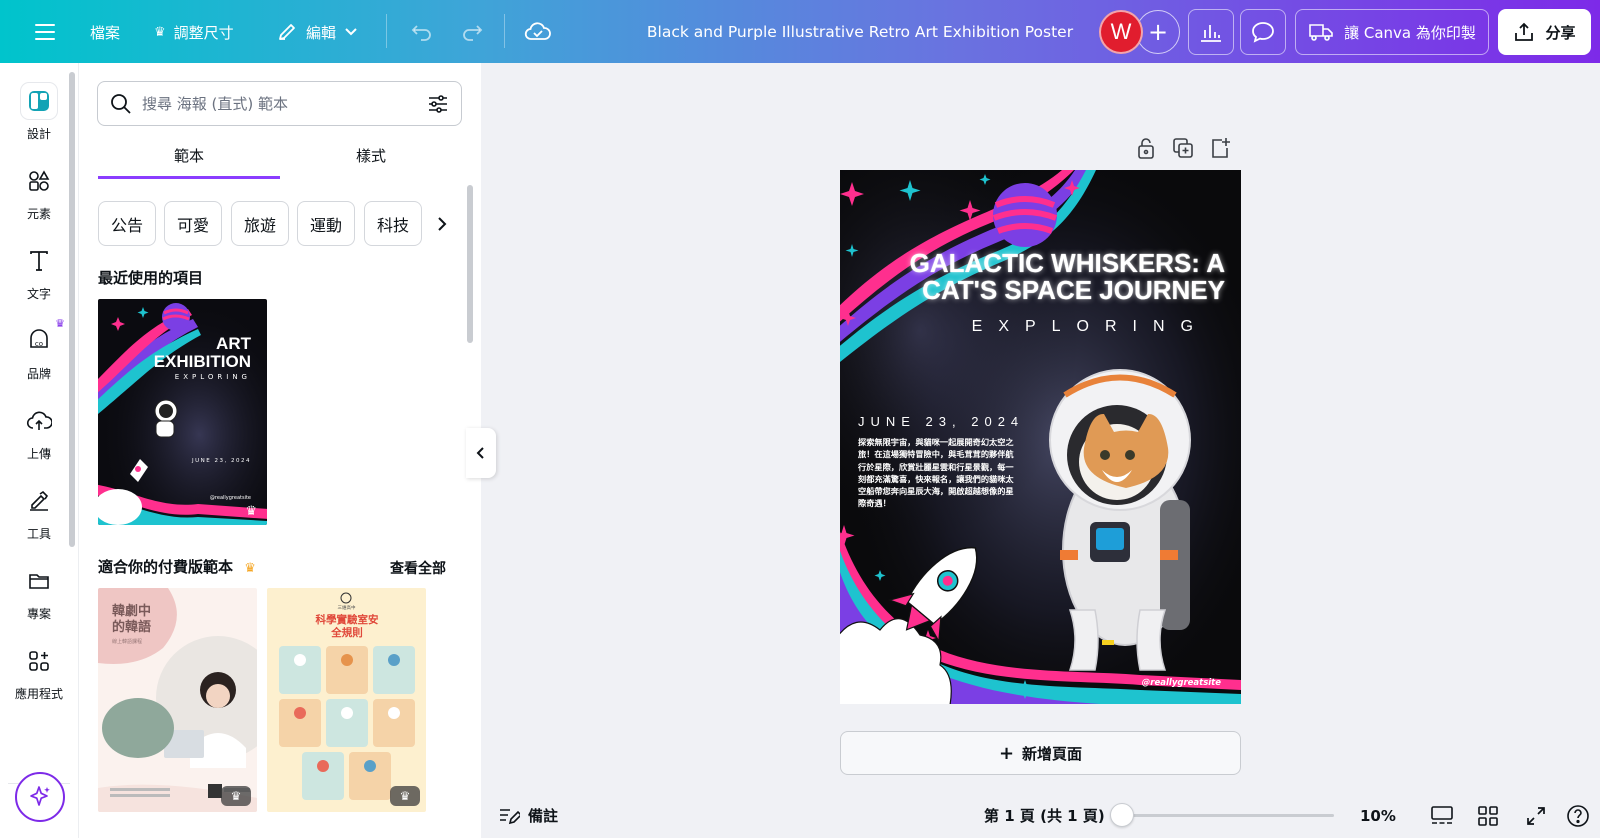  Describe the element at coordinates (442, 223) in the screenshot. I see `chips-next-button` at that location.